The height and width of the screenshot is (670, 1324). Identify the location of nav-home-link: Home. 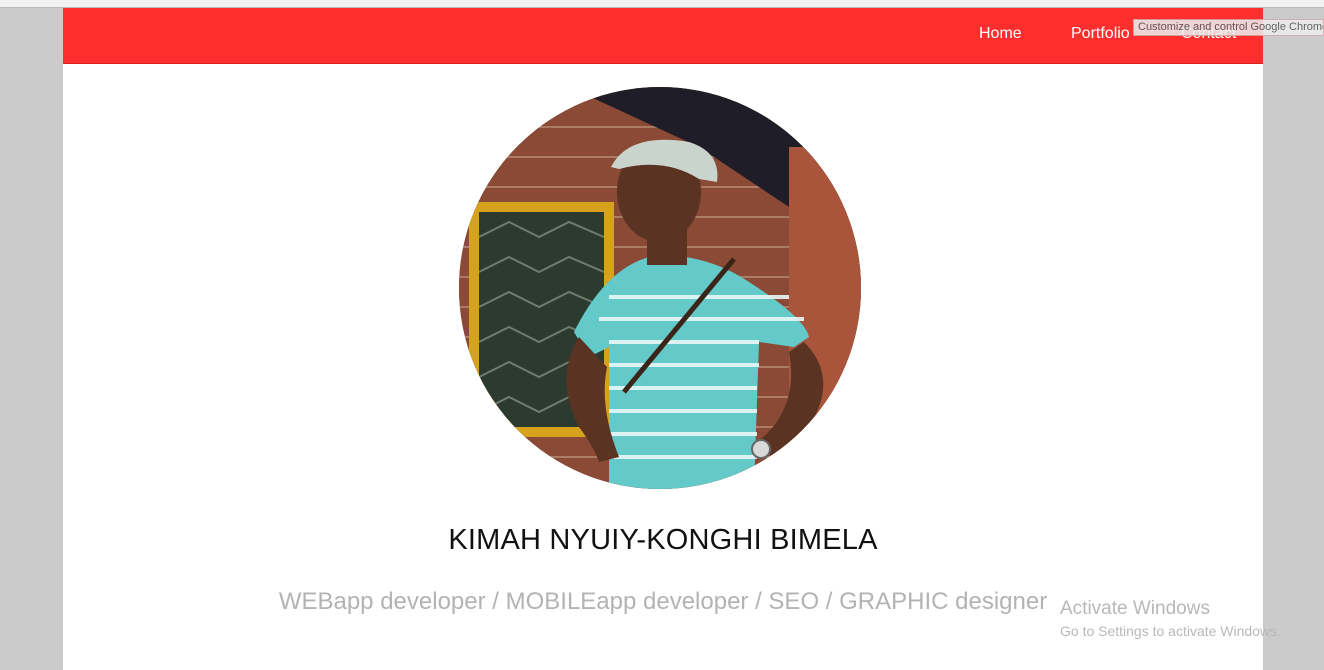
(1000, 34).